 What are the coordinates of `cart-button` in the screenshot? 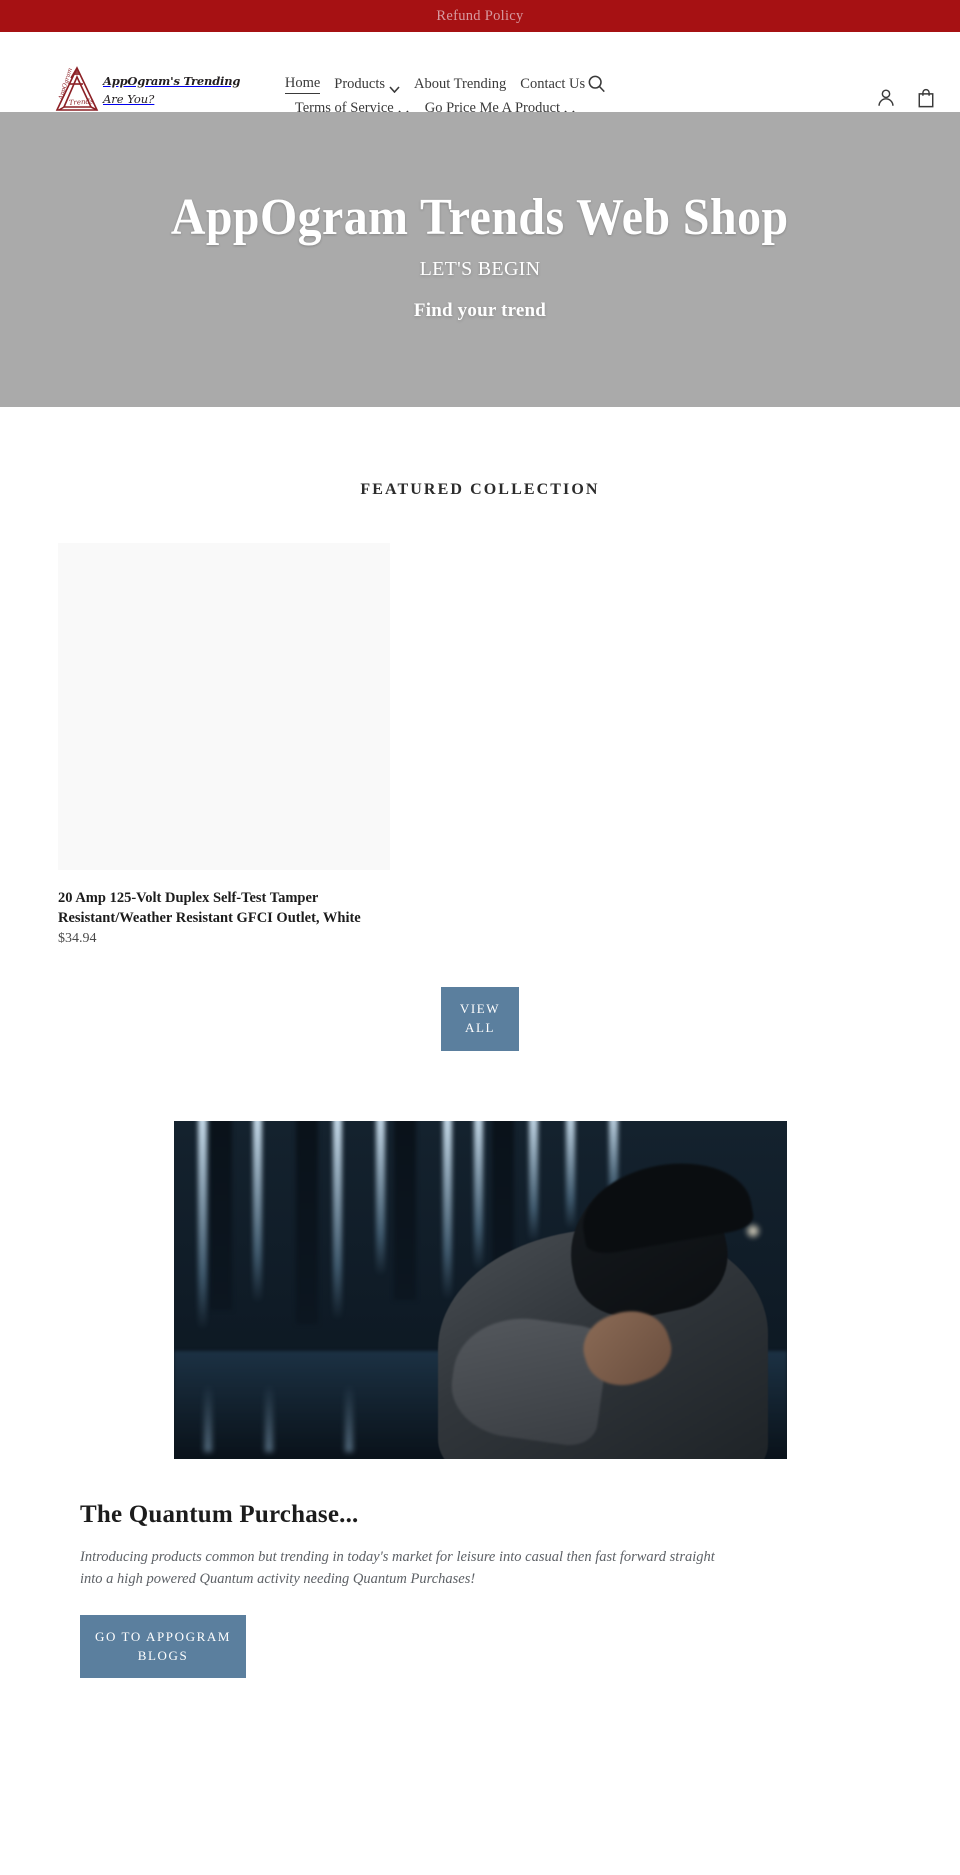 It's located at (927, 99).